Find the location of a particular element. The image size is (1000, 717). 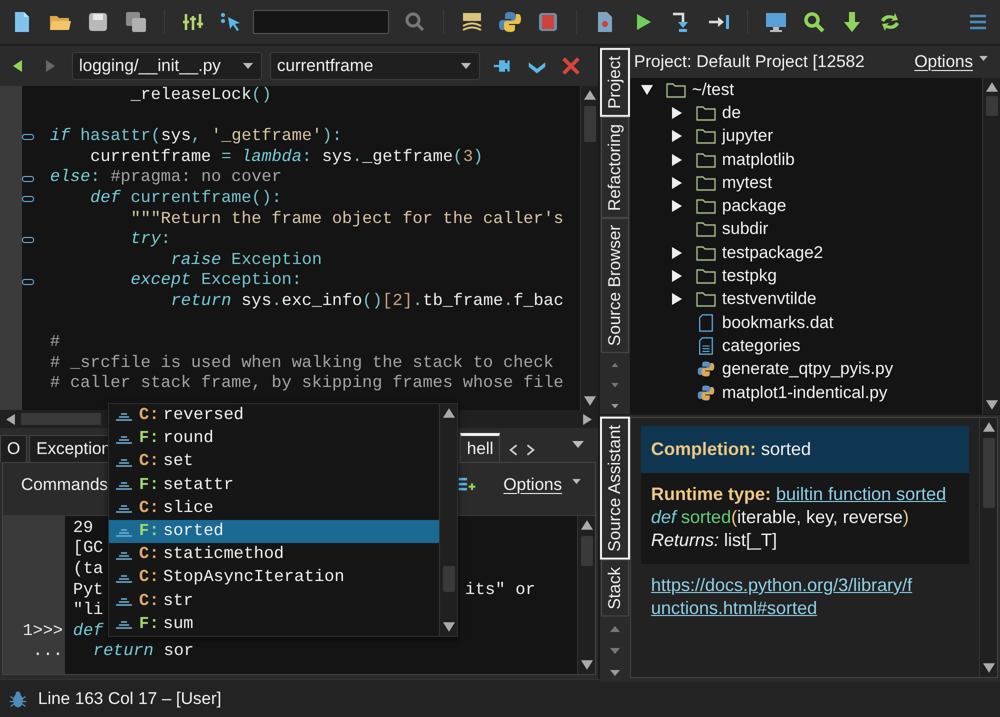

scroll-left-icon is located at coordinates (10, 419).